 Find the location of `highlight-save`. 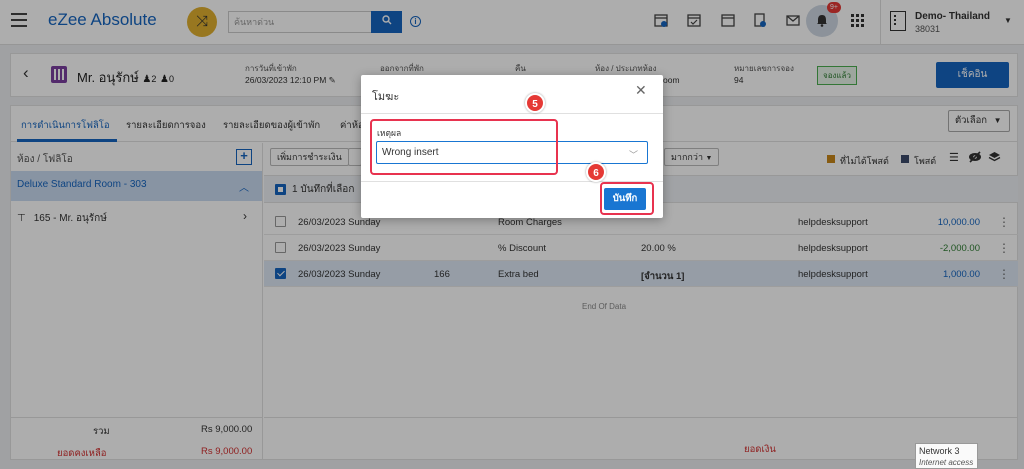

highlight-save is located at coordinates (627, 198).